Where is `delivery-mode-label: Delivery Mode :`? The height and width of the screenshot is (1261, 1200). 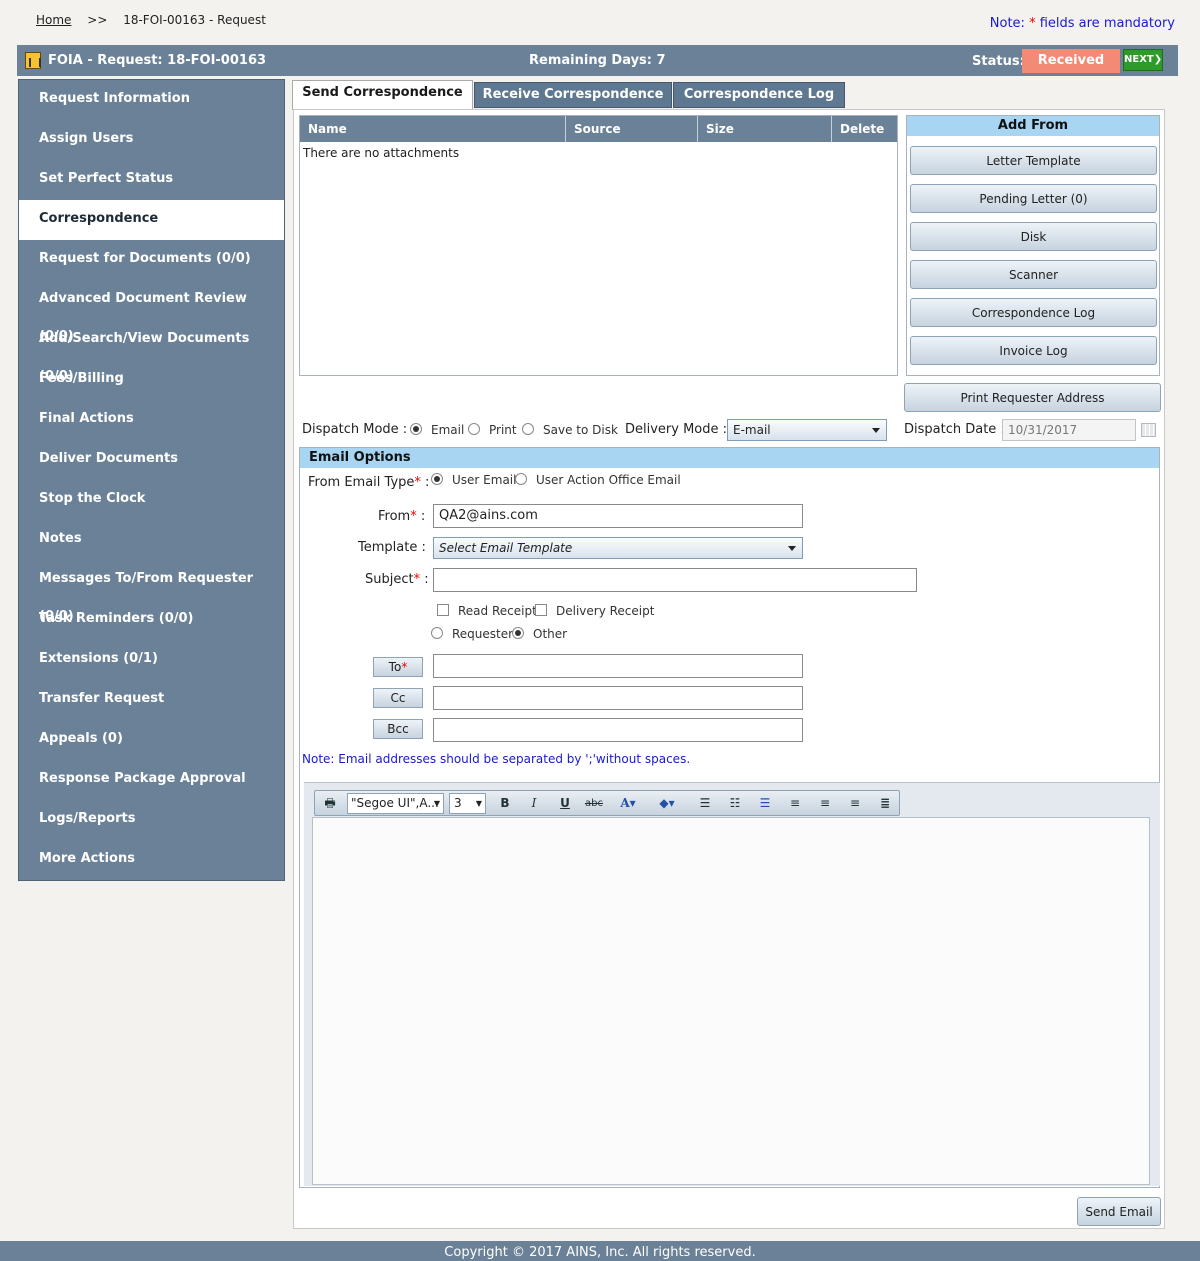 delivery-mode-label: Delivery Mode : is located at coordinates (676, 429).